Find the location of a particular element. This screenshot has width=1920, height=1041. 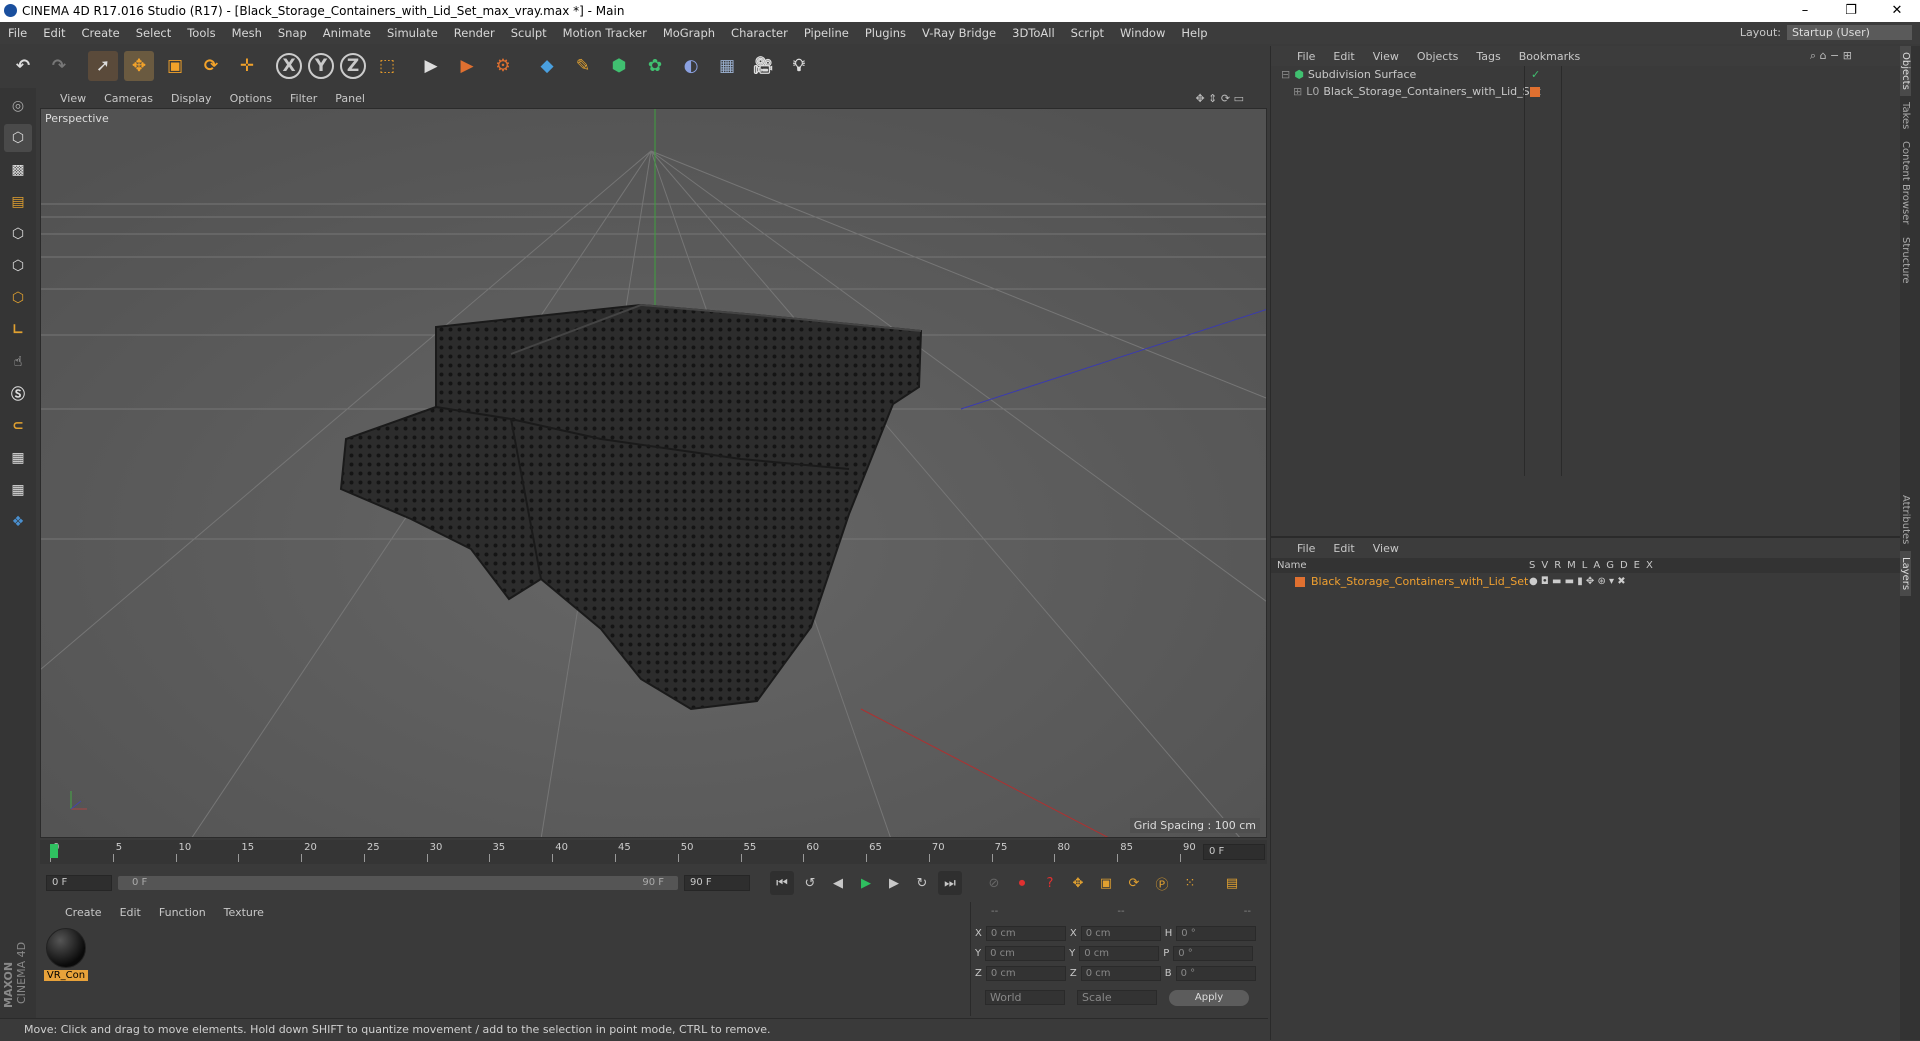

rot-b-field: 0 ° is located at coordinates (1215, 973).